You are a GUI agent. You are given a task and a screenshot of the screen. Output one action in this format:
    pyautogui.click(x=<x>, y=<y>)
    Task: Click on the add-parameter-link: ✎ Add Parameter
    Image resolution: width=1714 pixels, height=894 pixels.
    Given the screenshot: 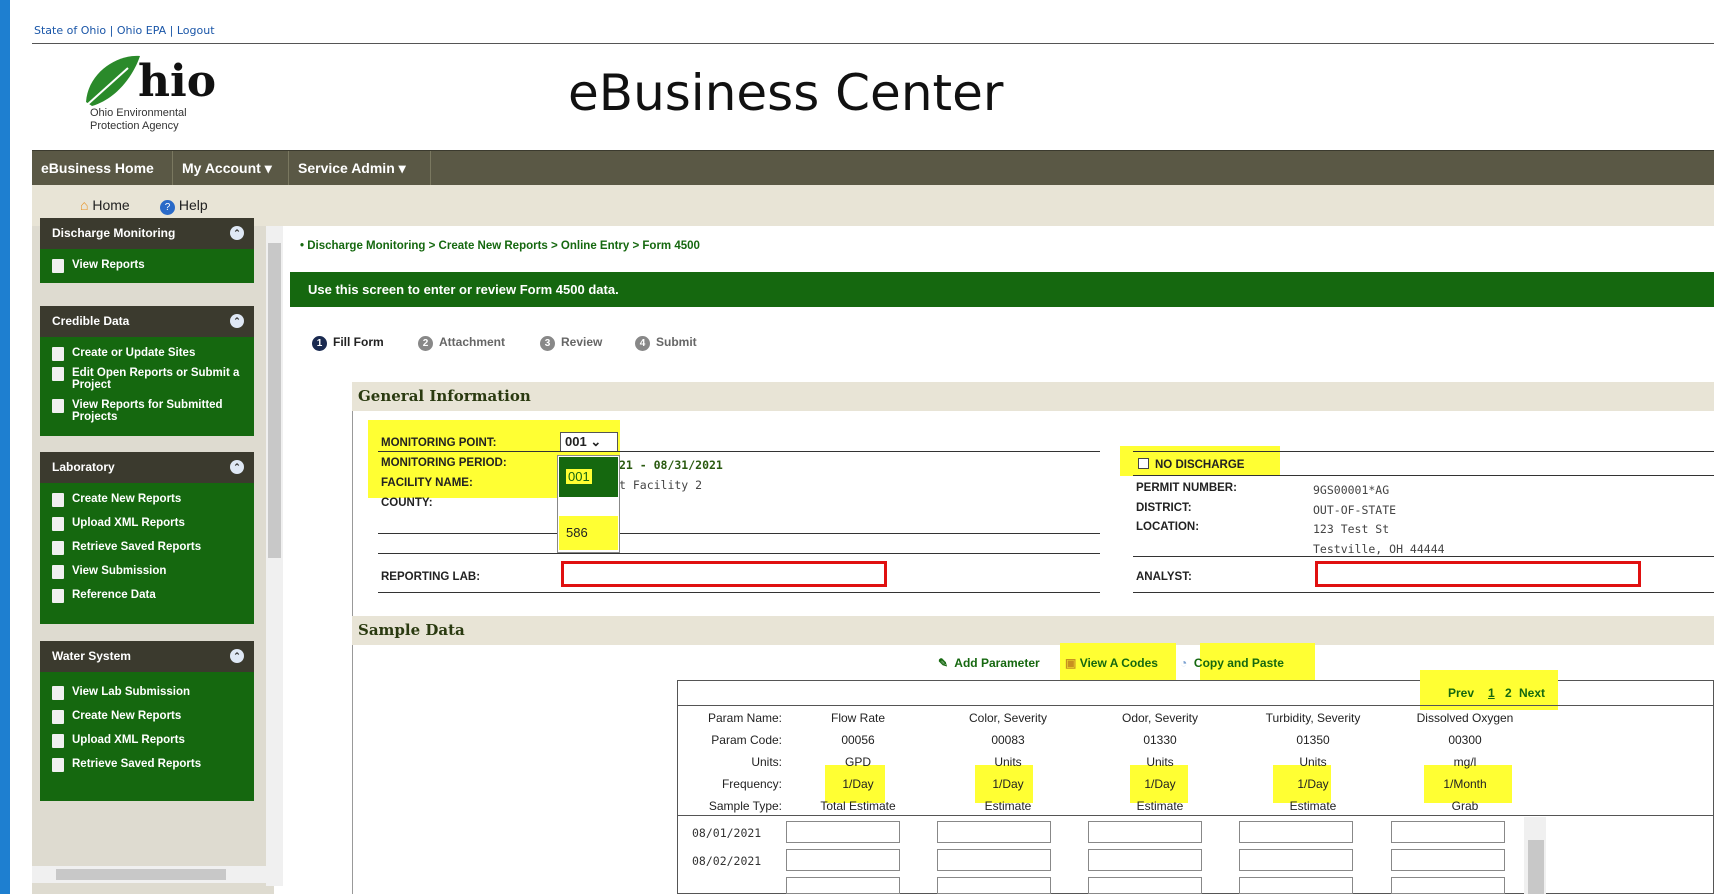 What is the action you would take?
    pyautogui.click(x=989, y=663)
    